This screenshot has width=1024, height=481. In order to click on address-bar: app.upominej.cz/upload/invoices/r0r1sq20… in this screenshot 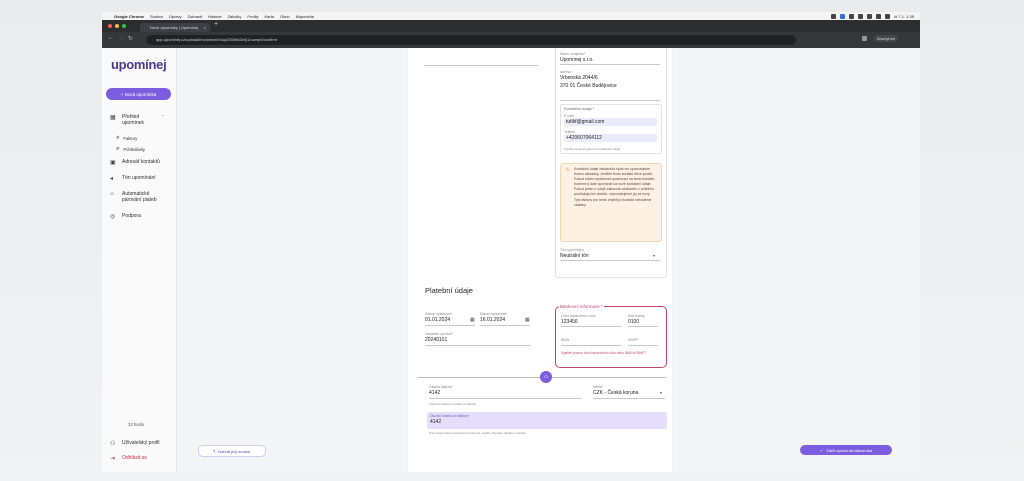, I will do `click(471, 40)`.